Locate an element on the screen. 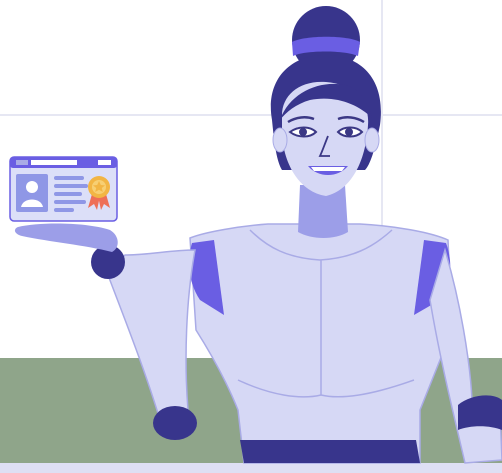  user-avatar-icon is located at coordinates (32, 193).